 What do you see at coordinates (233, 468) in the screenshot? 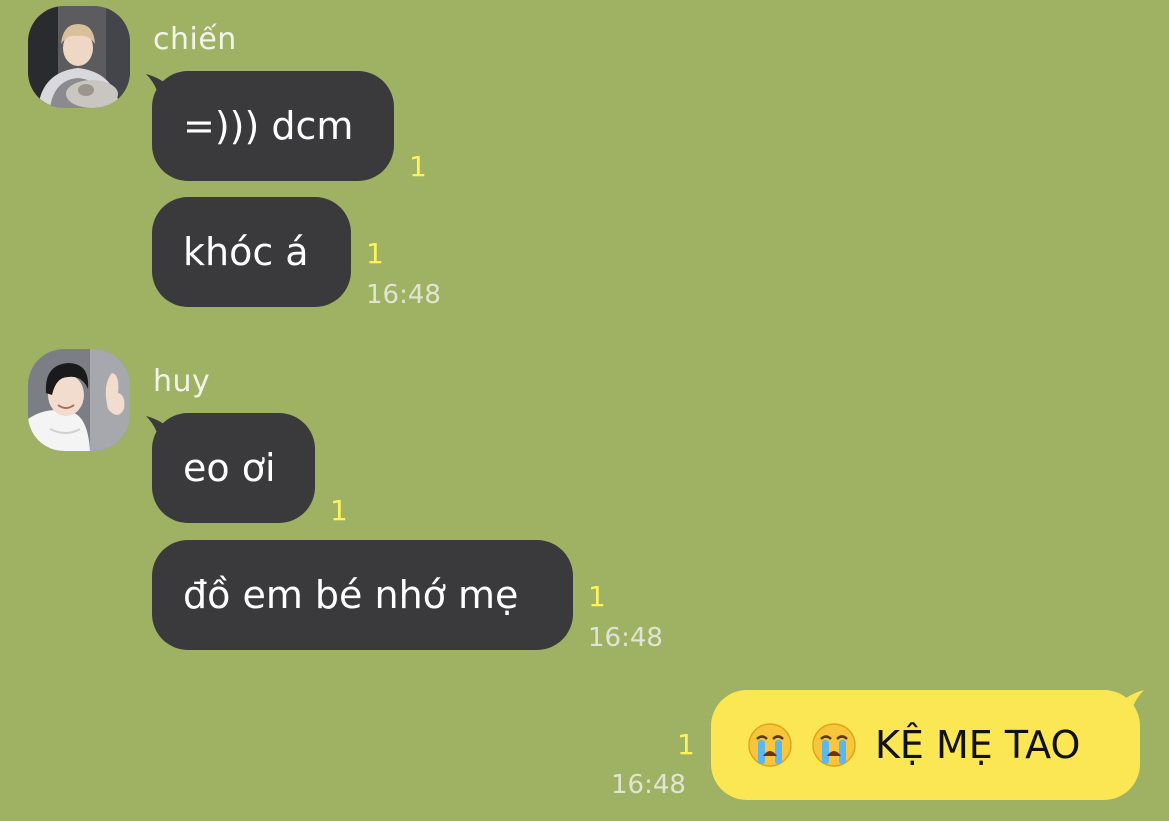
I see `message-bubble: eo ơi` at bounding box center [233, 468].